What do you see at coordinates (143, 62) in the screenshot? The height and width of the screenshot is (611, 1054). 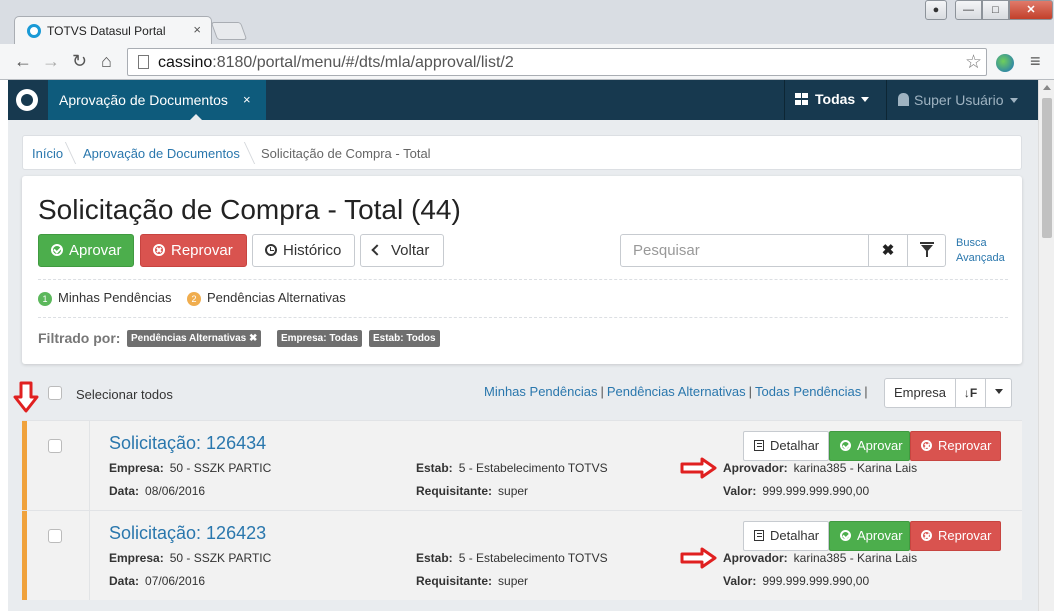 I see `page-icon` at bounding box center [143, 62].